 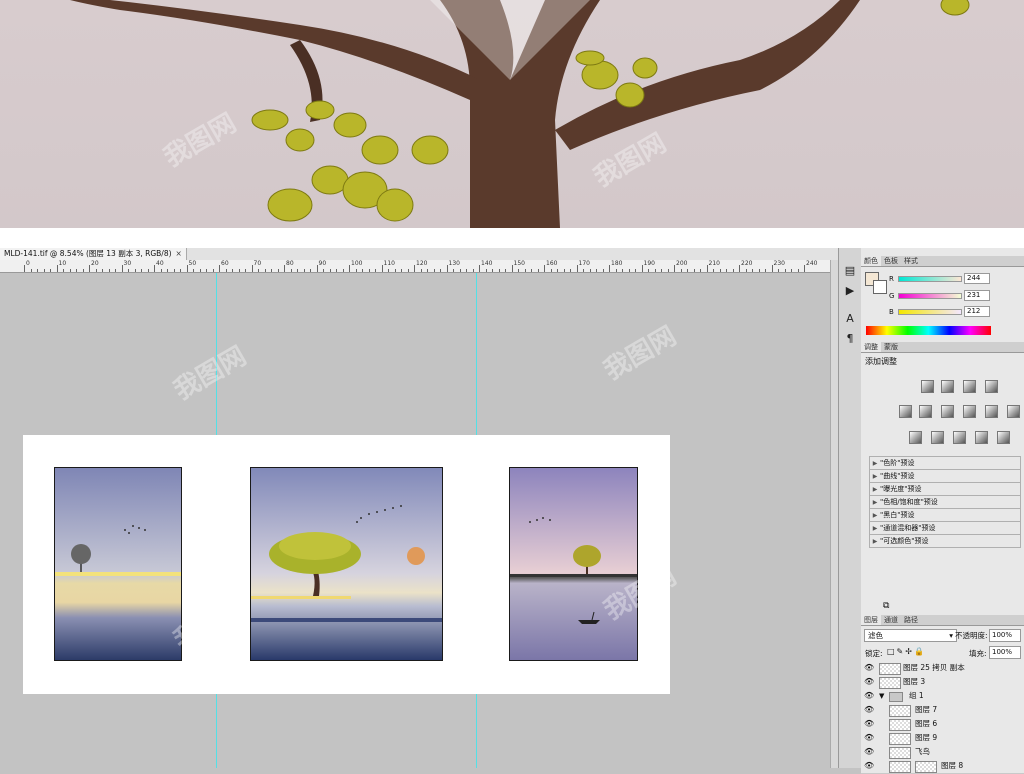 What do you see at coordinates (850, 291) in the screenshot?
I see `actions-icon: ▶` at bounding box center [850, 291].